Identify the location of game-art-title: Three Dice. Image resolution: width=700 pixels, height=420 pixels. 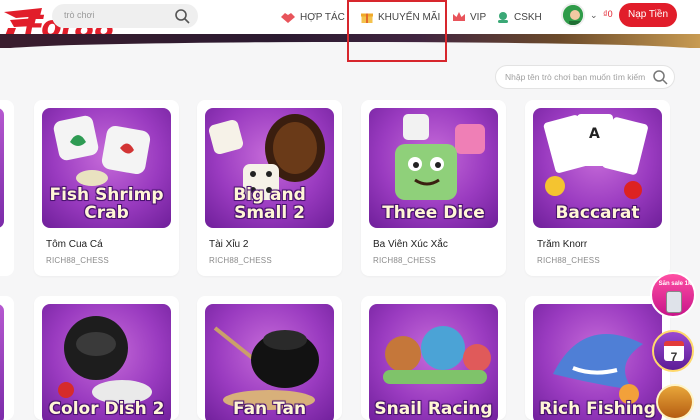
(433, 213).